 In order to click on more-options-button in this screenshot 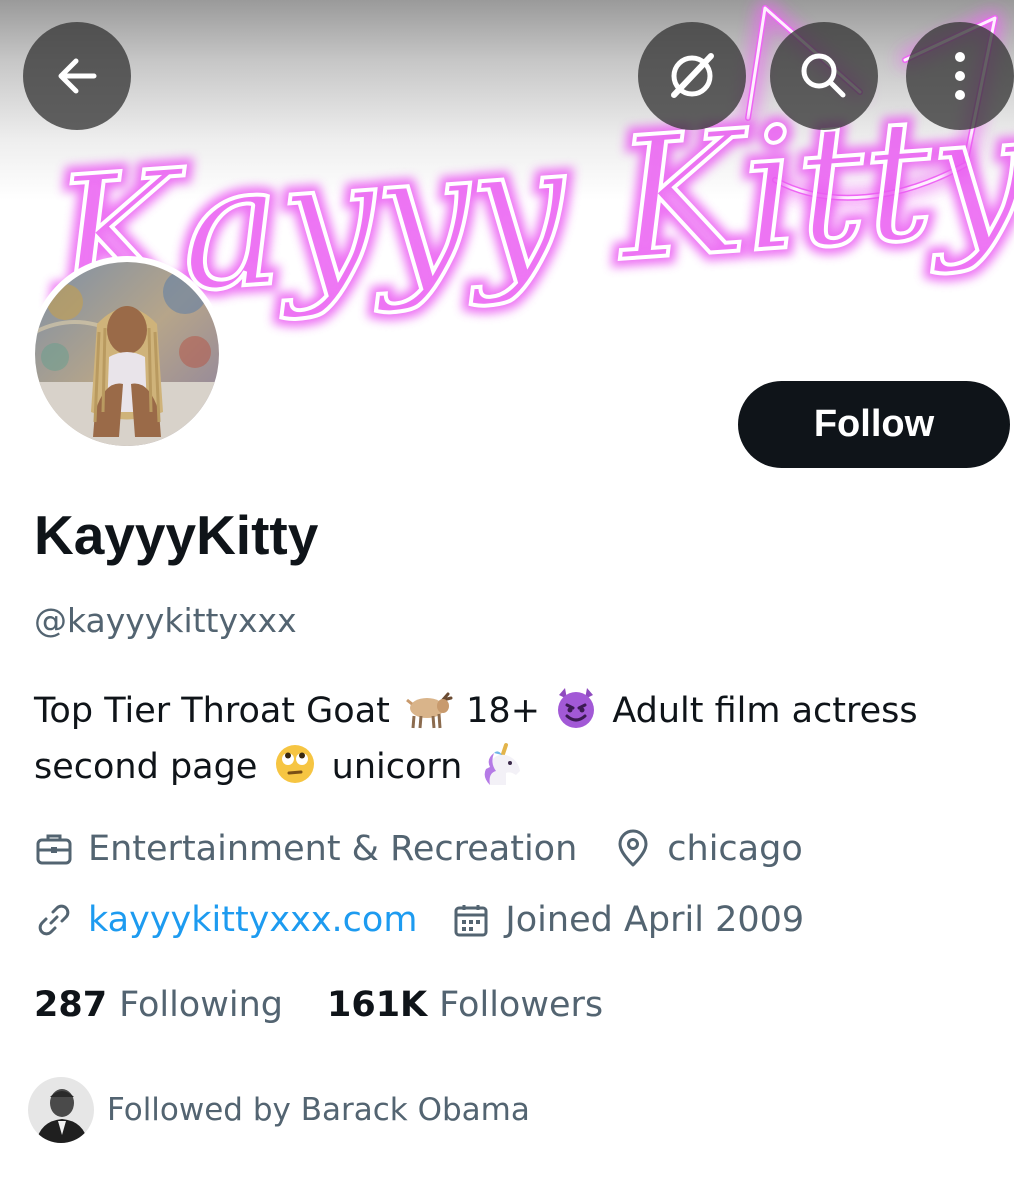, I will do `click(960, 76)`.